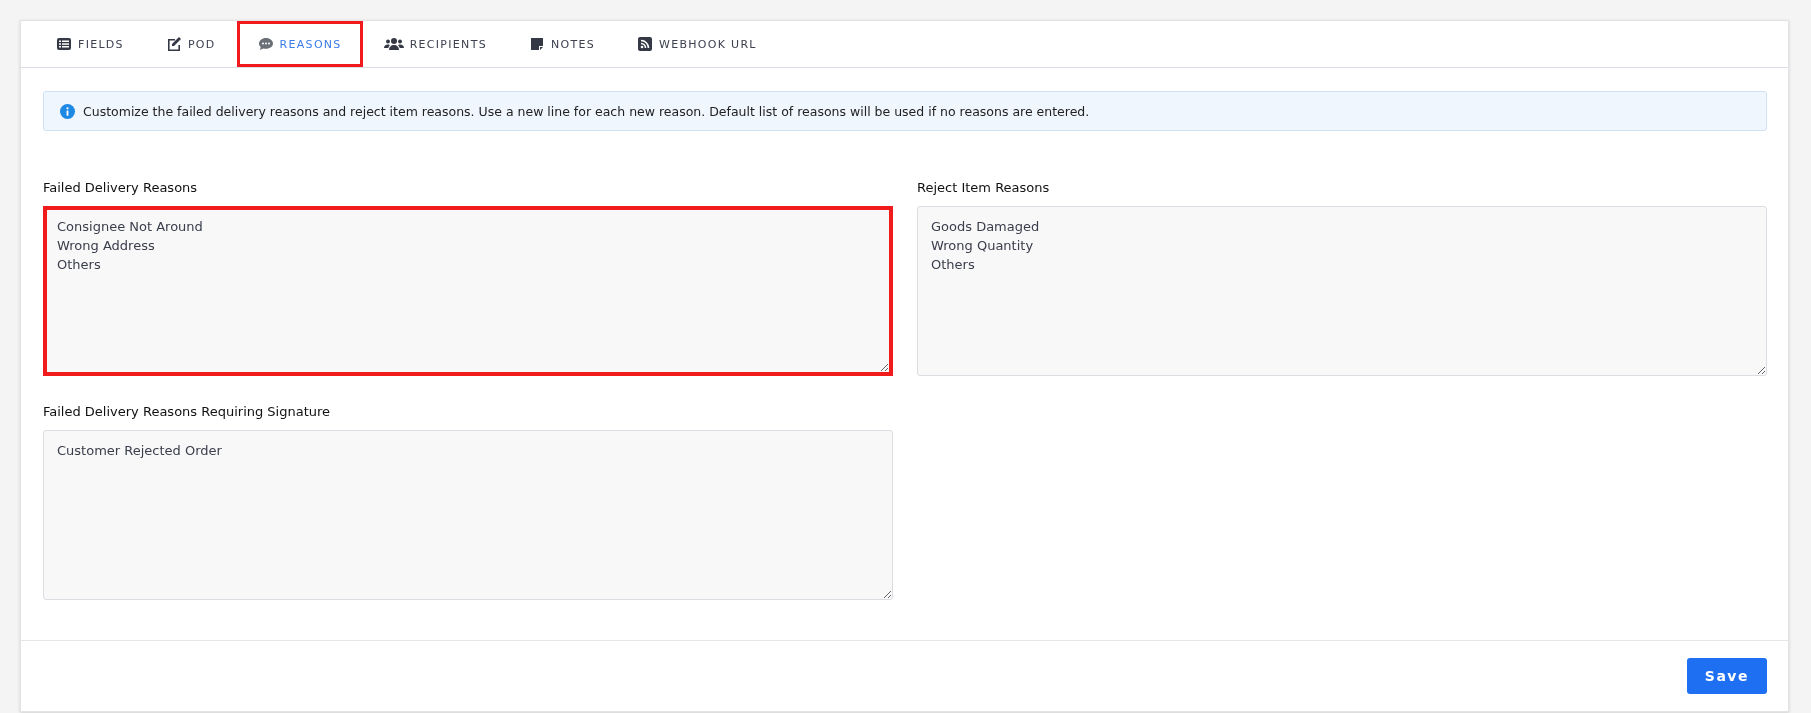 The width and height of the screenshot is (1811, 713). What do you see at coordinates (645, 44) in the screenshot?
I see `rss-icon` at bounding box center [645, 44].